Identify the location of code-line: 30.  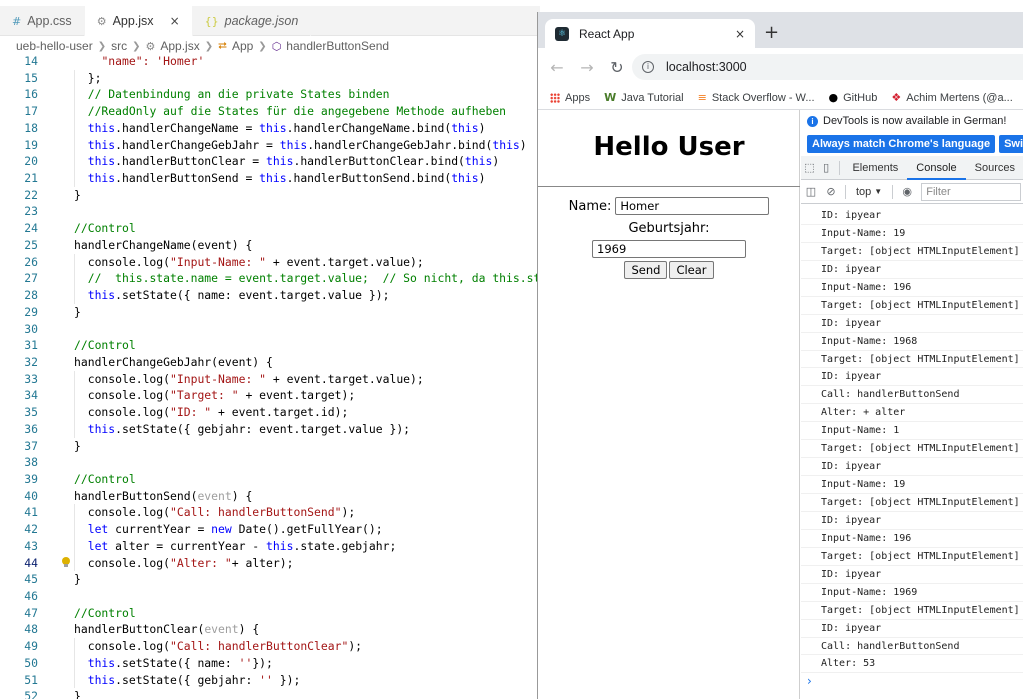
(270, 329).